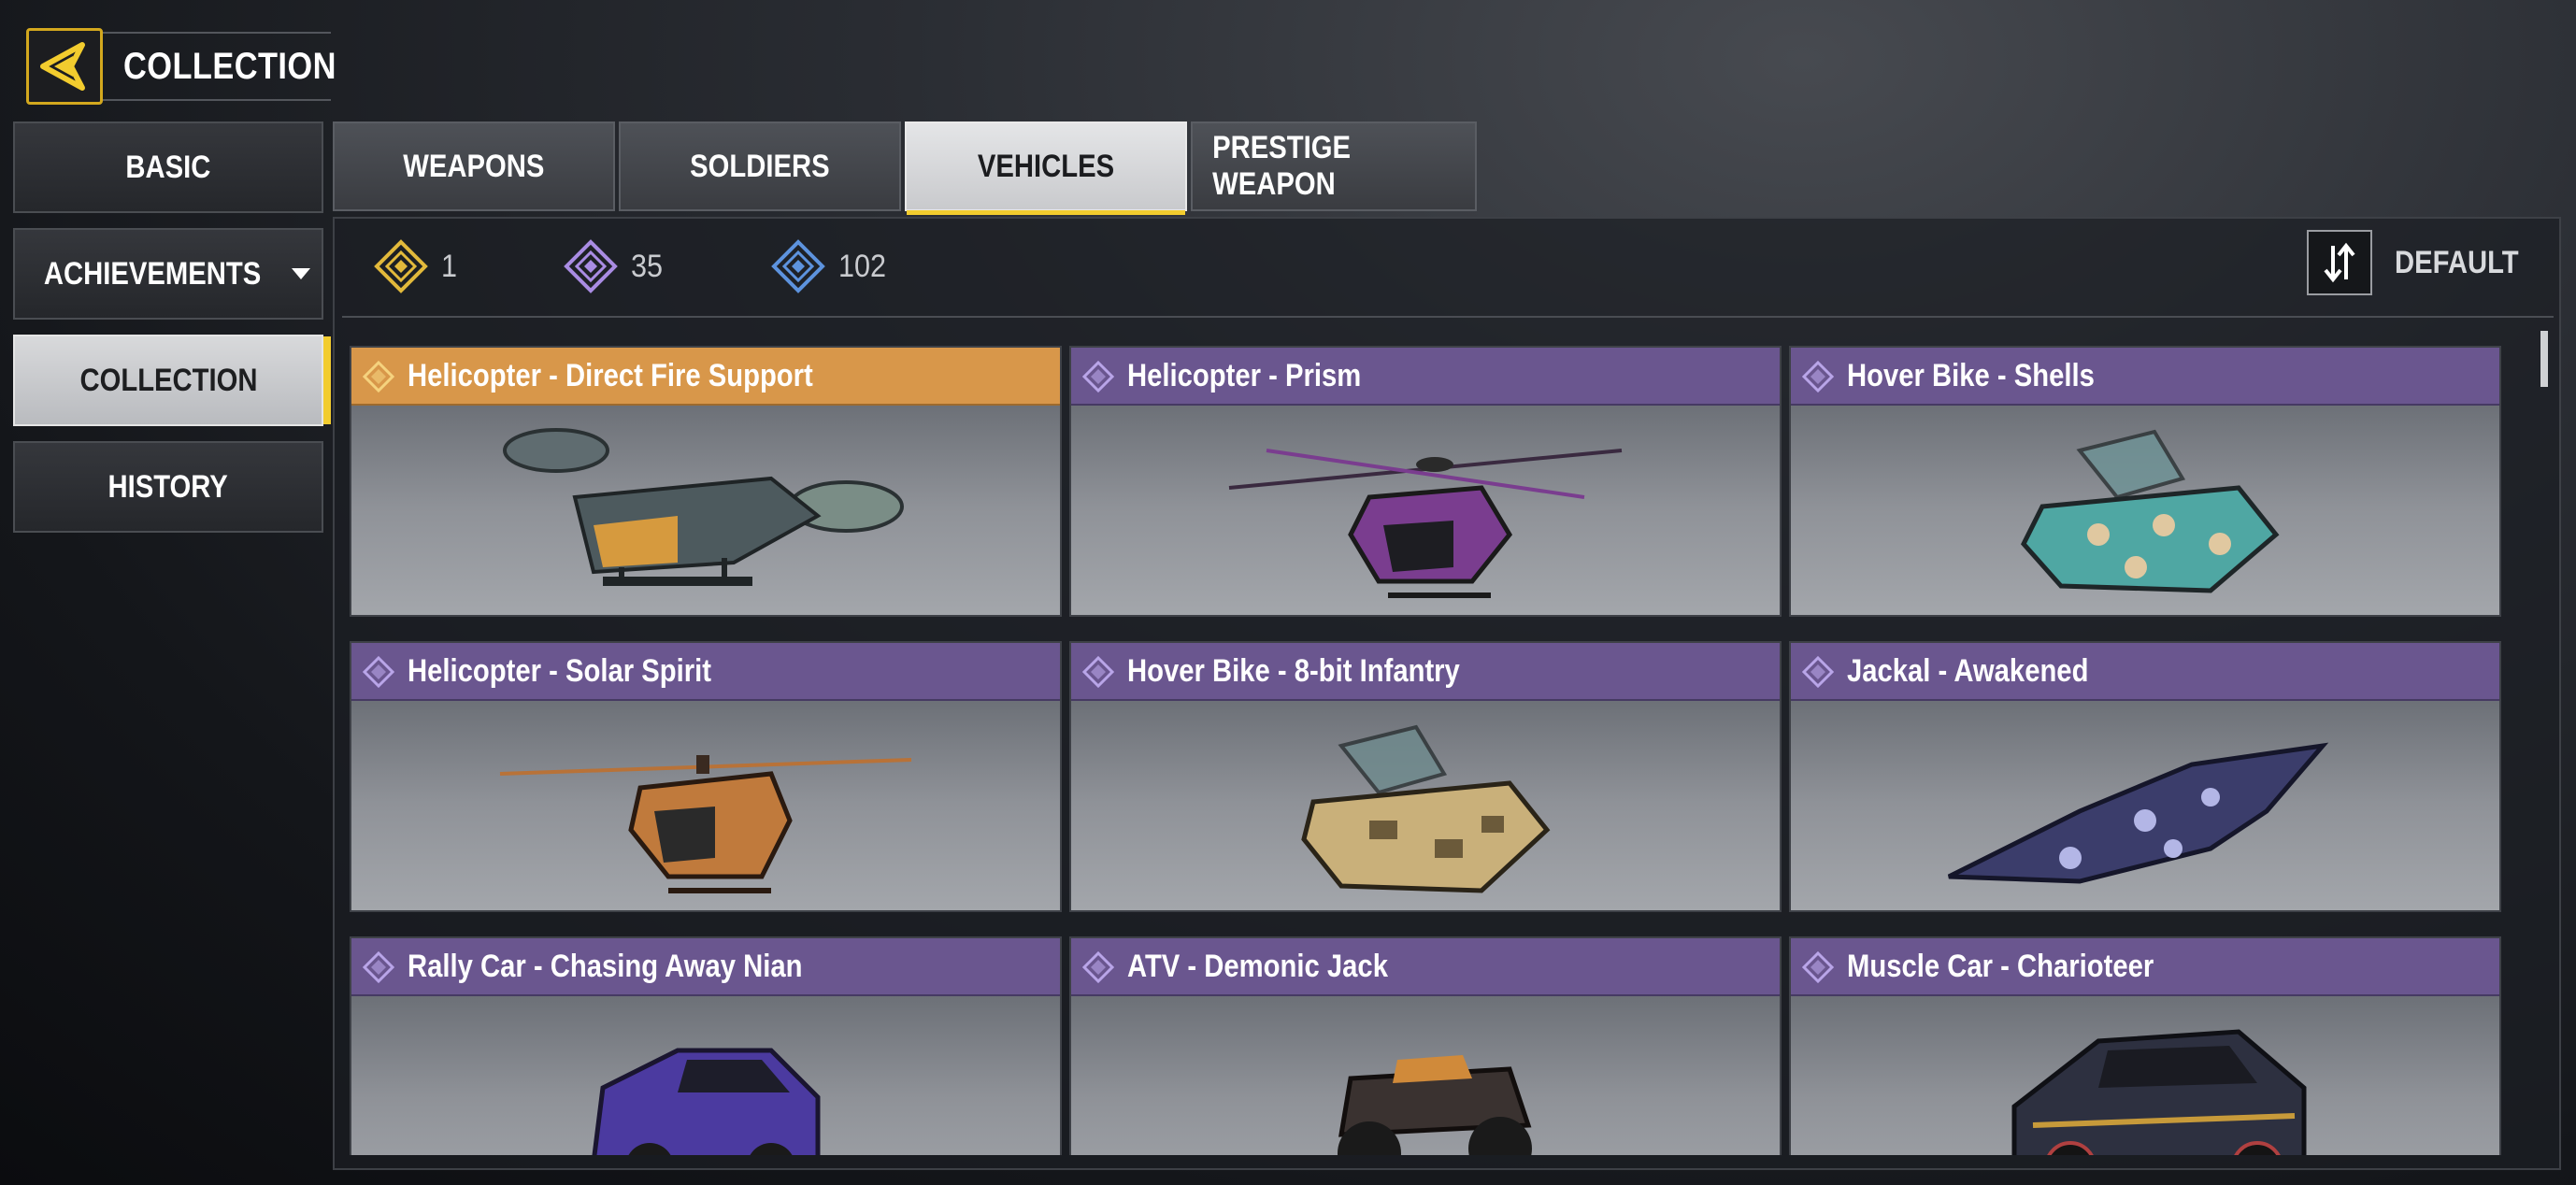 The width and height of the screenshot is (2576, 1185). I want to click on sidebar-item-label: COLLECTION, so click(168, 380).